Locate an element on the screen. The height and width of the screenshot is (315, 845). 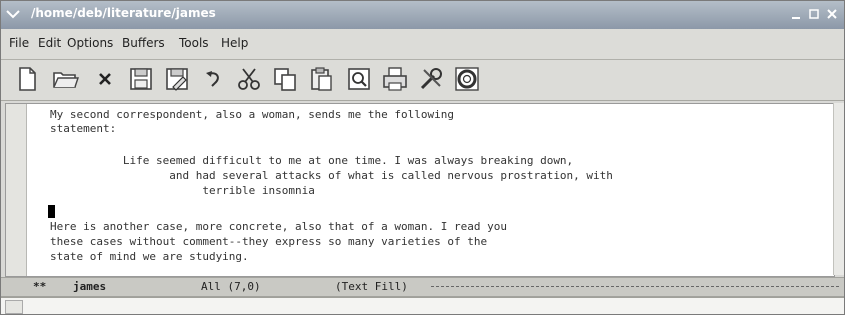
paste-icon is located at coordinates (321, 79).